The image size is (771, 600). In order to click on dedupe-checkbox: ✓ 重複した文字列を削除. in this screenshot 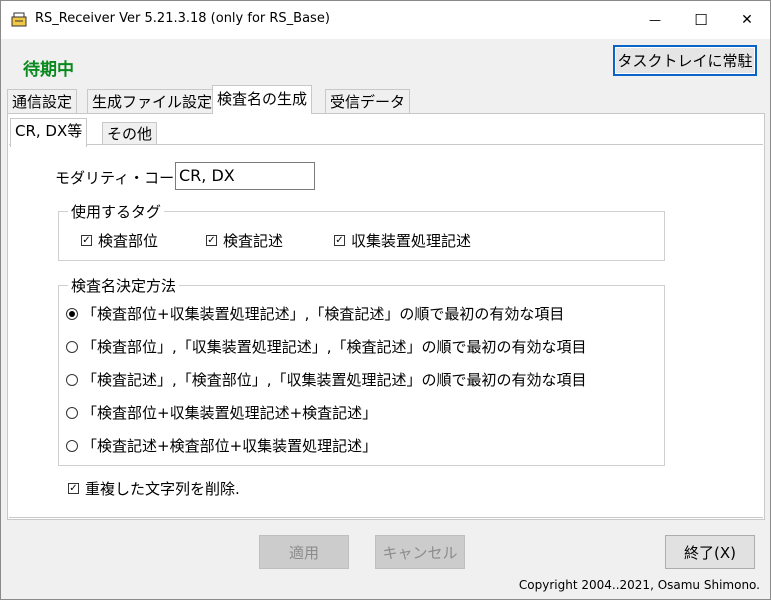, I will do `click(154, 488)`.